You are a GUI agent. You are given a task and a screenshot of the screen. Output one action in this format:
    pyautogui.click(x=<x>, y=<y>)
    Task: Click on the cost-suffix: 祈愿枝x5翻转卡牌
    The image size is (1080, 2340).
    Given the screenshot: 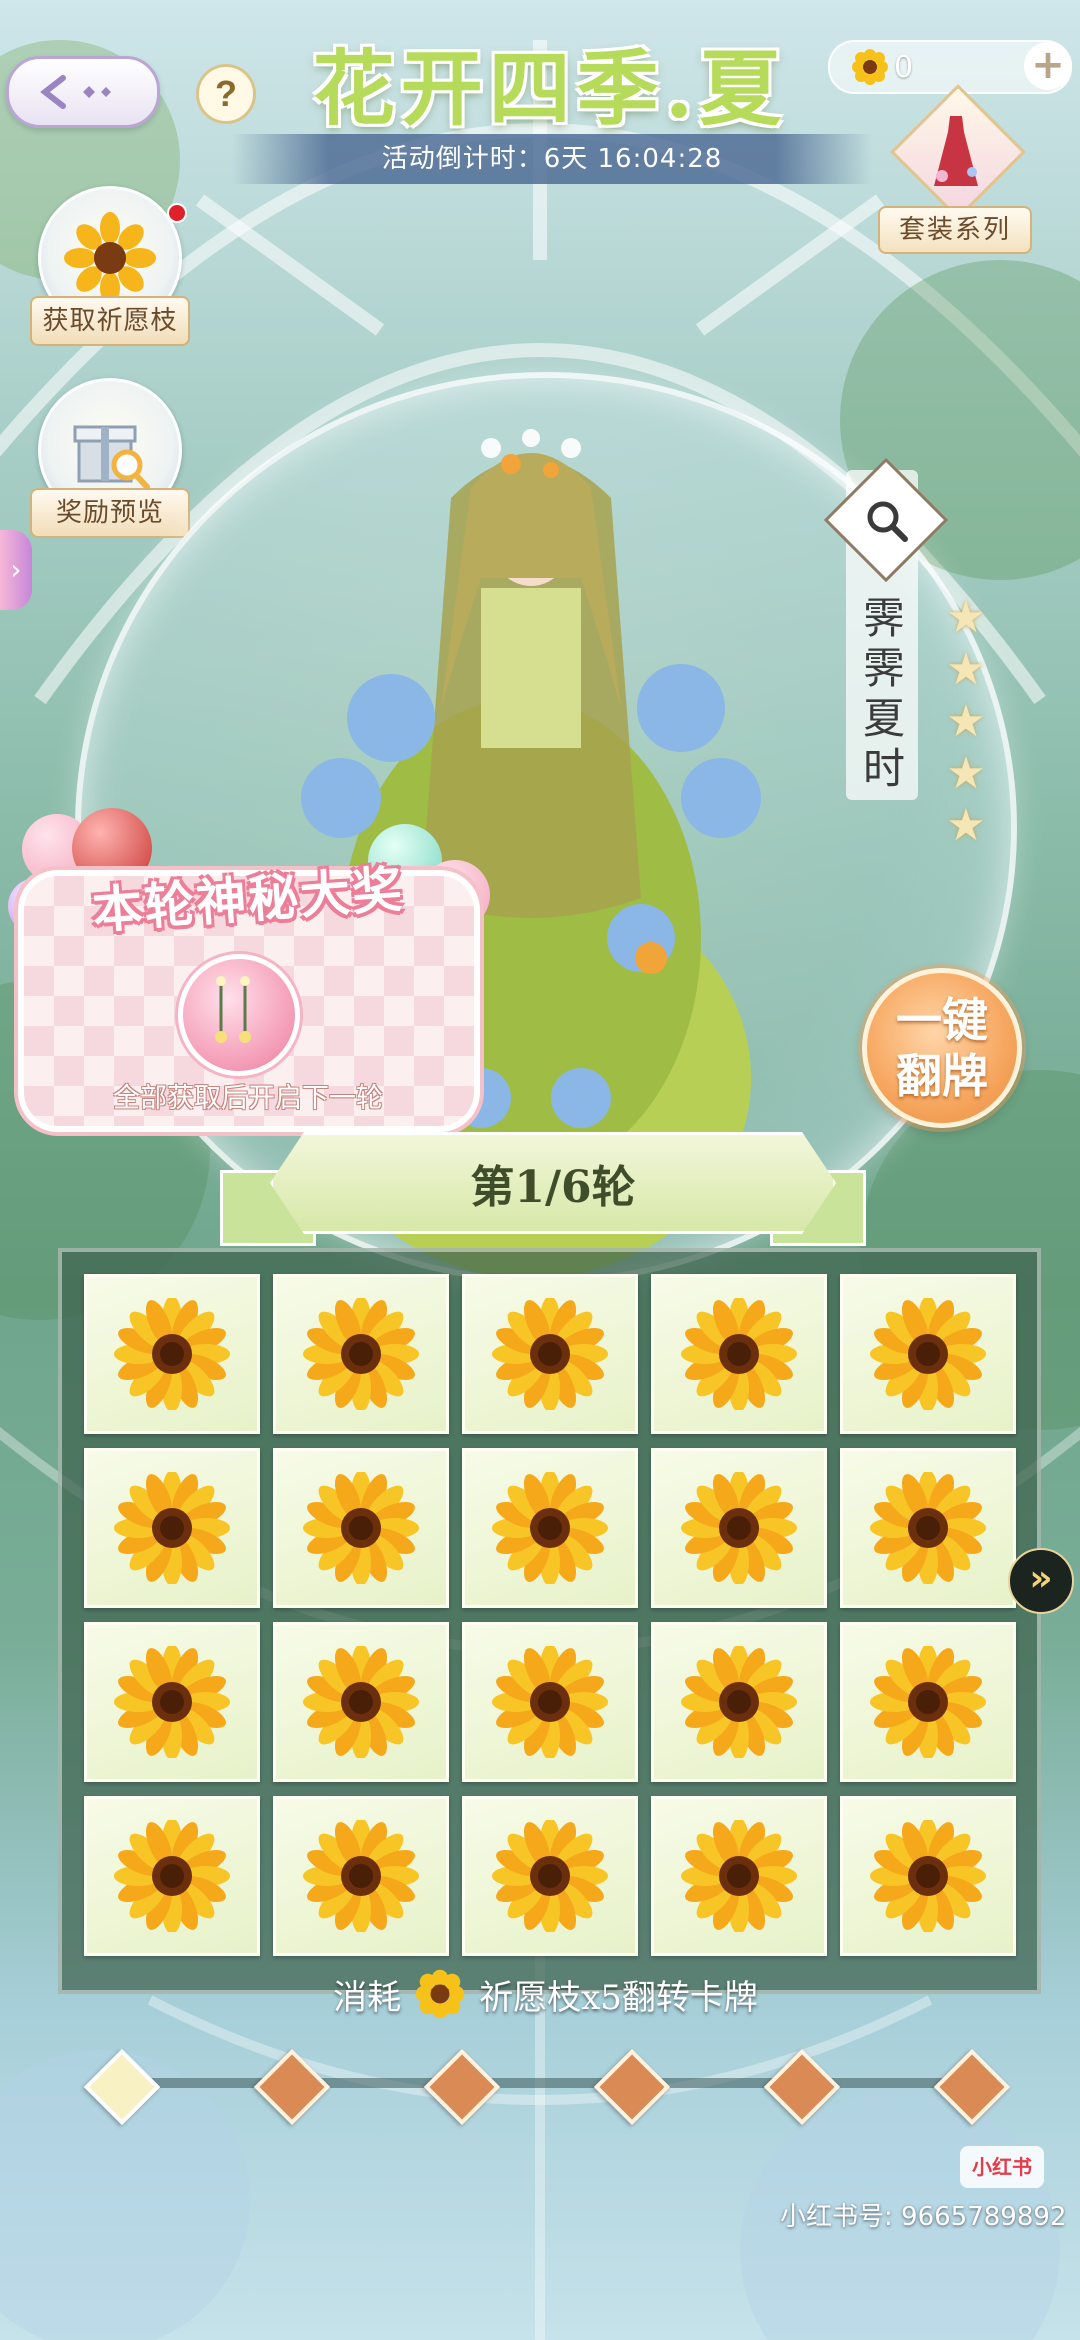 What is the action you would take?
    pyautogui.click(x=618, y=1997)
    